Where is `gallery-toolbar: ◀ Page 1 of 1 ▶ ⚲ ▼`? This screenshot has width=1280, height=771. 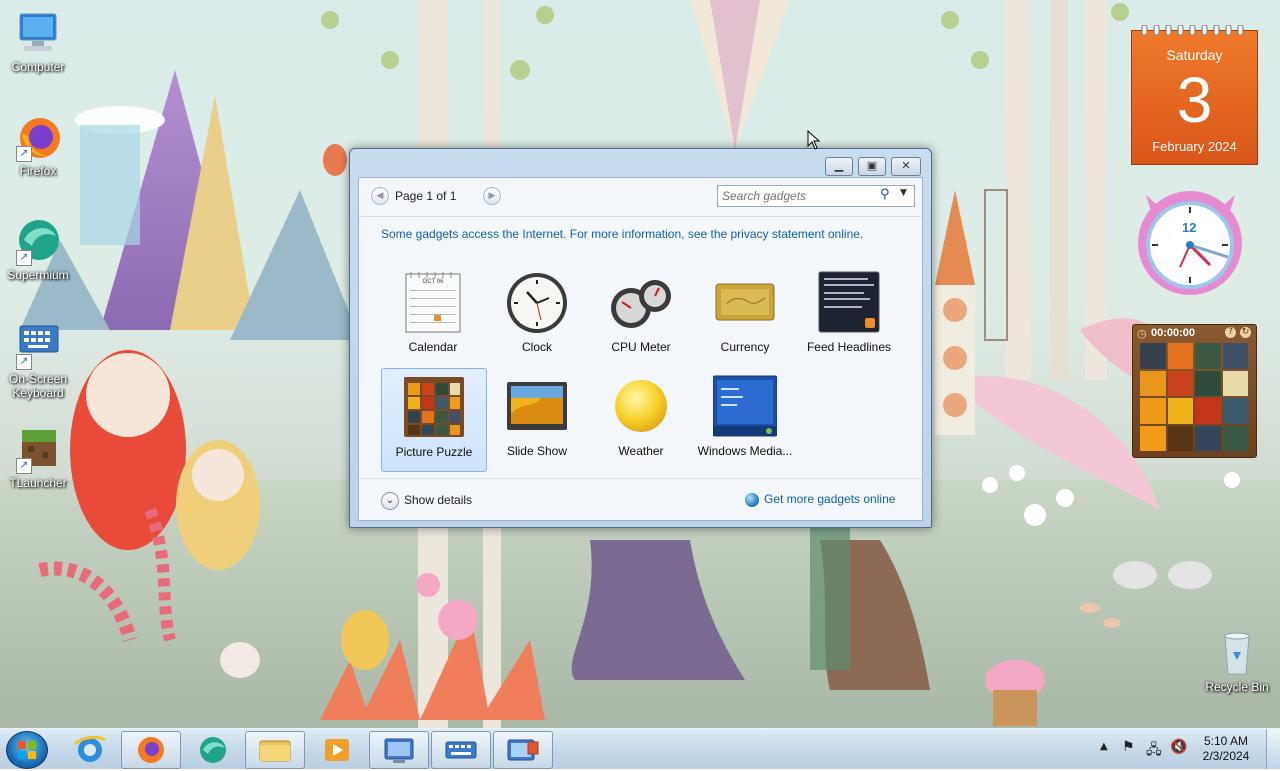
gallery-toolbar: ◀ Page 1 of 1 ▶ ⚲ ▼ is located at coordinates (640, 197).